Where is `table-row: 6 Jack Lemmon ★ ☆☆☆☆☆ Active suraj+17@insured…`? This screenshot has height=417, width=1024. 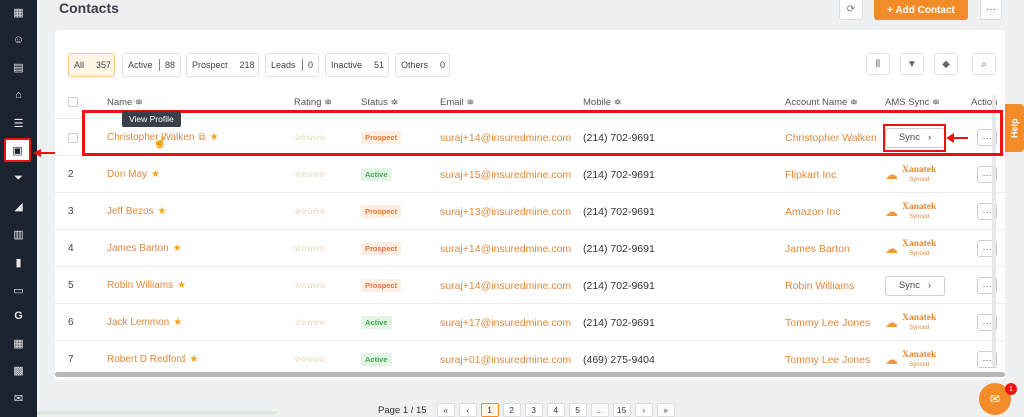
table-row: 6 Jack Lemmon ★ ☆☆☆☆☆ Active suraj+17@insured… is located at coordinates (530, 321).